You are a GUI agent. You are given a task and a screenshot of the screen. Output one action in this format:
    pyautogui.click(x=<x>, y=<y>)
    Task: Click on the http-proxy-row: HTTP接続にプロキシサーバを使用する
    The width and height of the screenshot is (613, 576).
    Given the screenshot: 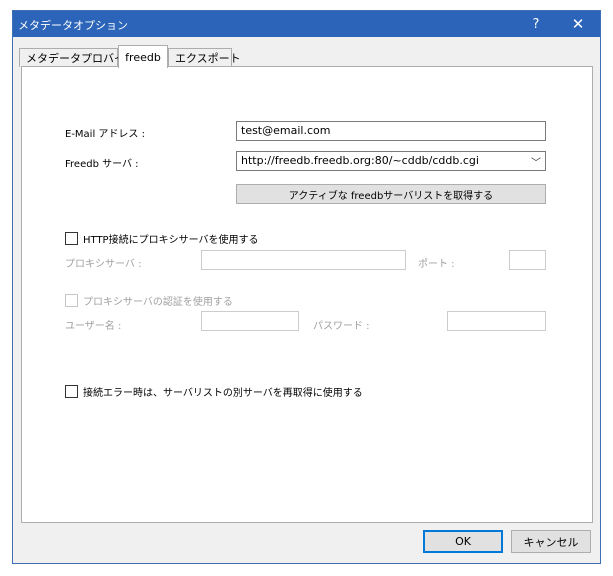 What is the action you would take?
    pyautogui.click(x=162, y=238)
    